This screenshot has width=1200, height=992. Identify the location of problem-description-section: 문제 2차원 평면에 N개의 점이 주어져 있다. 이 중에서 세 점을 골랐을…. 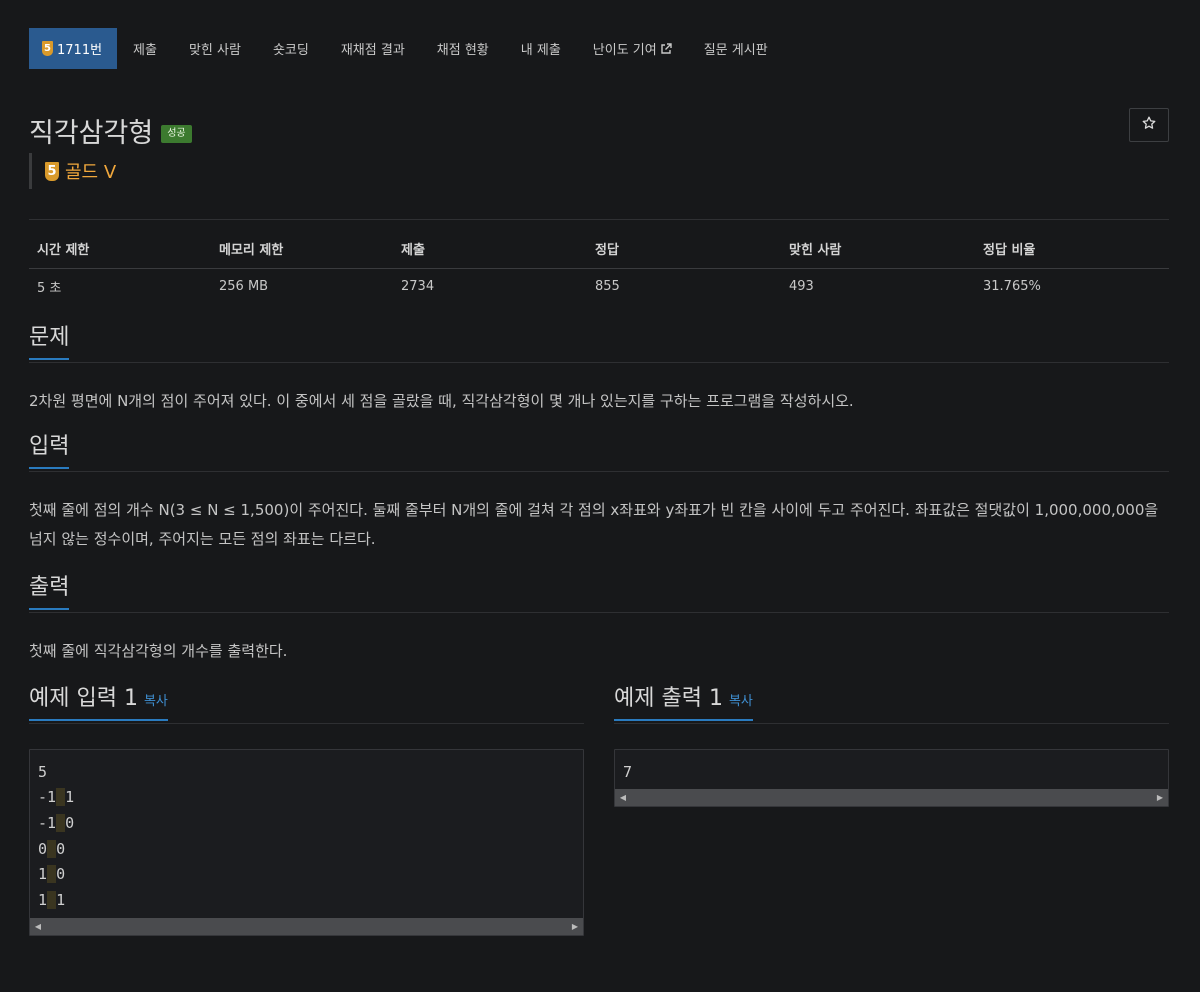
(599, 370).